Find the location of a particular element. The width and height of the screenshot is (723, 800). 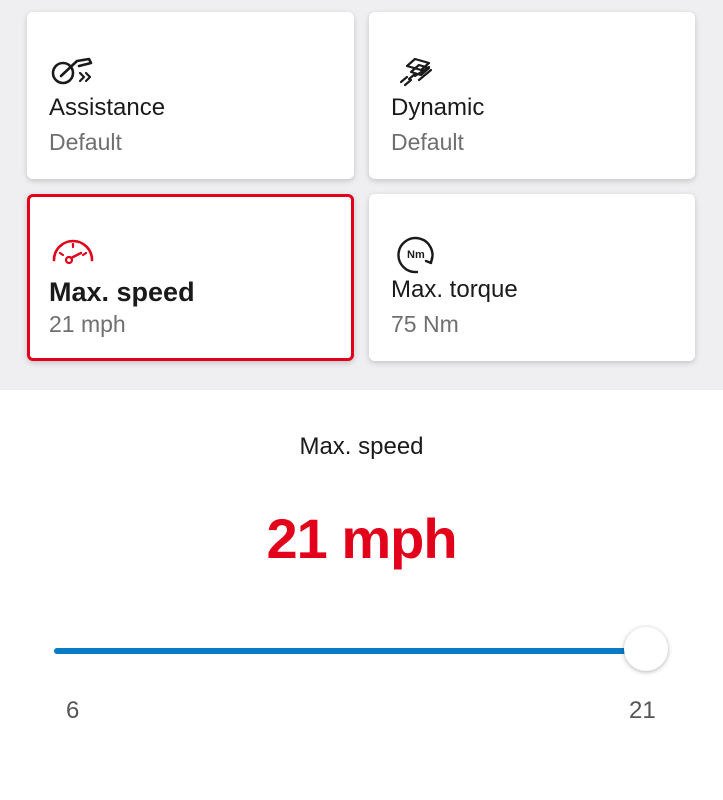

torque-icon: Nm is located at coordinates (416, 254).